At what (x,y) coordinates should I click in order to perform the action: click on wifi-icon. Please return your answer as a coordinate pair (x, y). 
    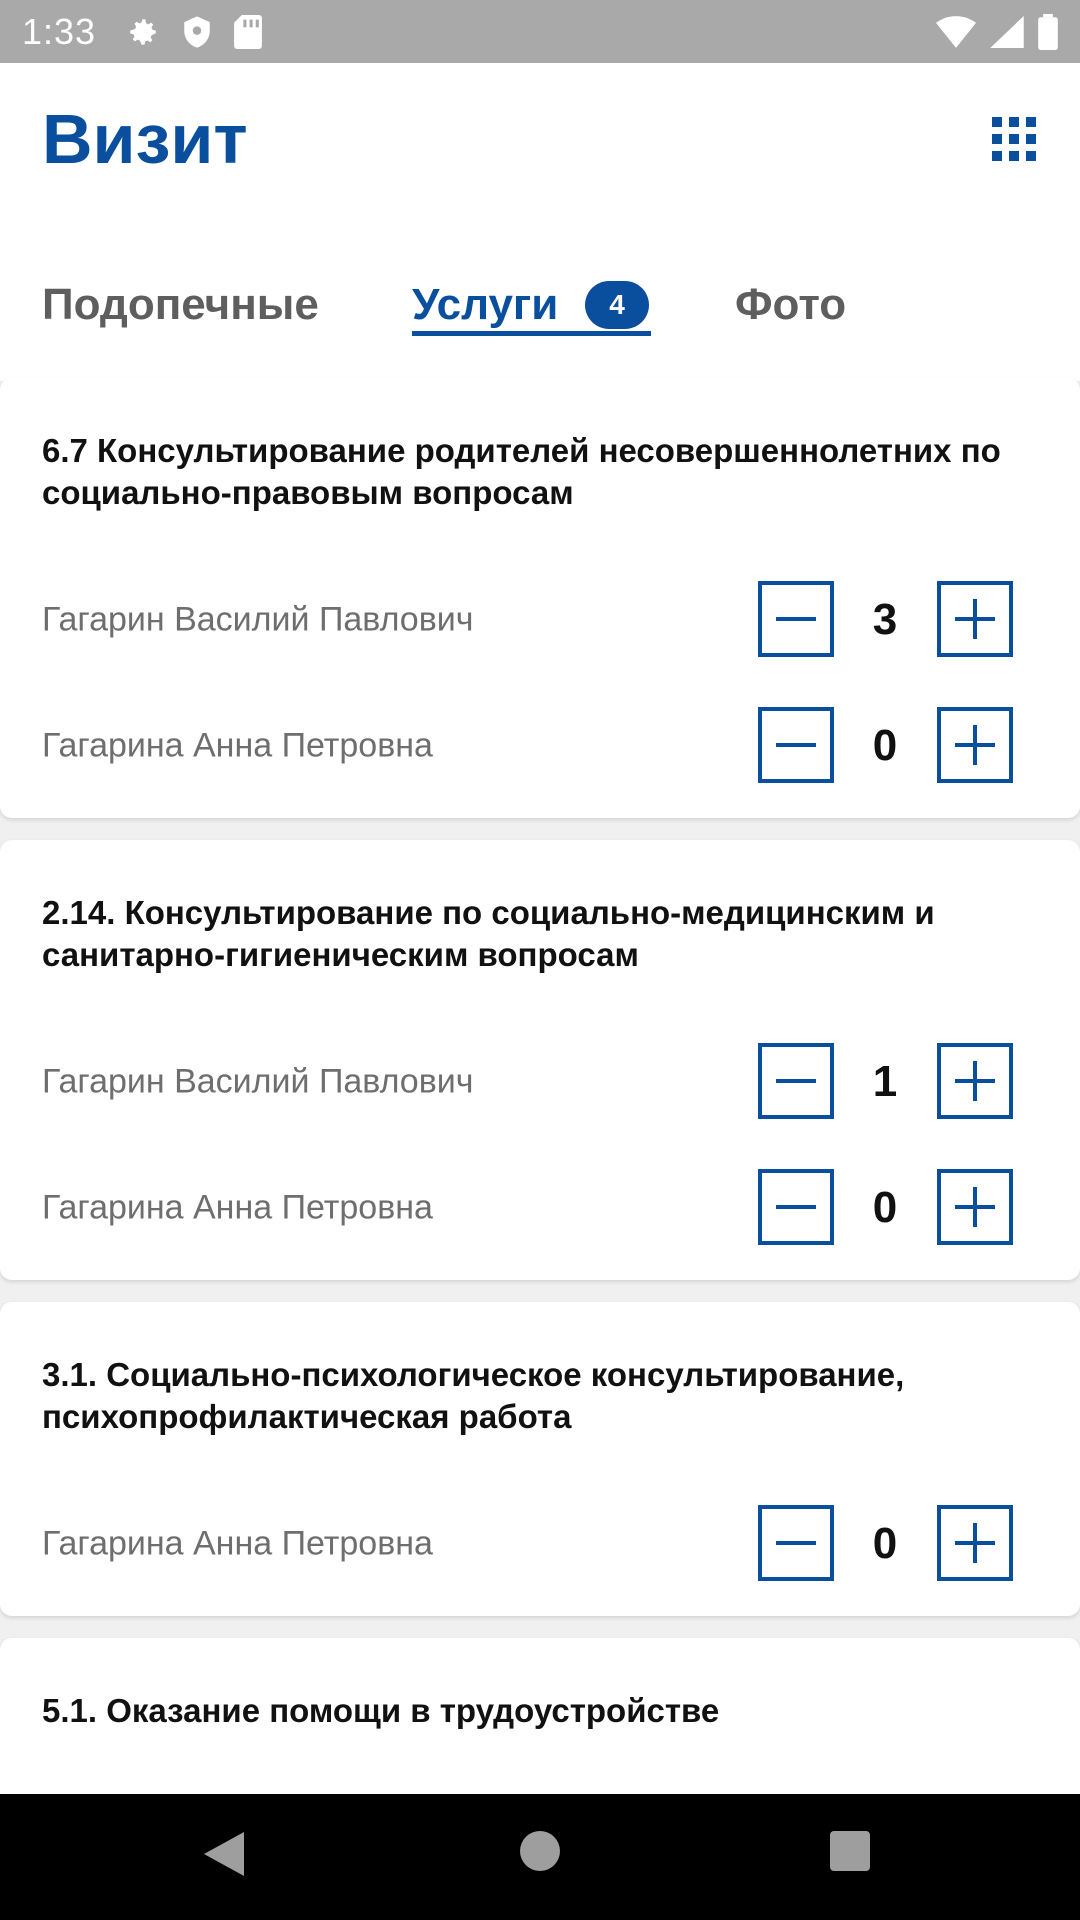
    Looking at the image, I should click on (956, 31).